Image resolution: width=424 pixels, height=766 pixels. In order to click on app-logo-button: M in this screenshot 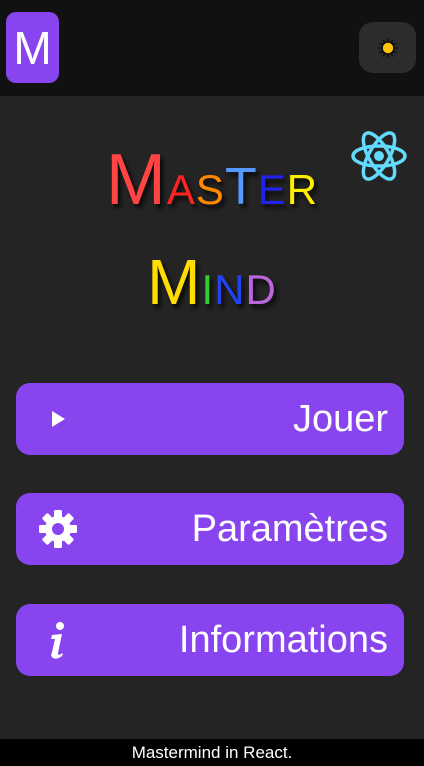, I will do `click(32, 47)`.